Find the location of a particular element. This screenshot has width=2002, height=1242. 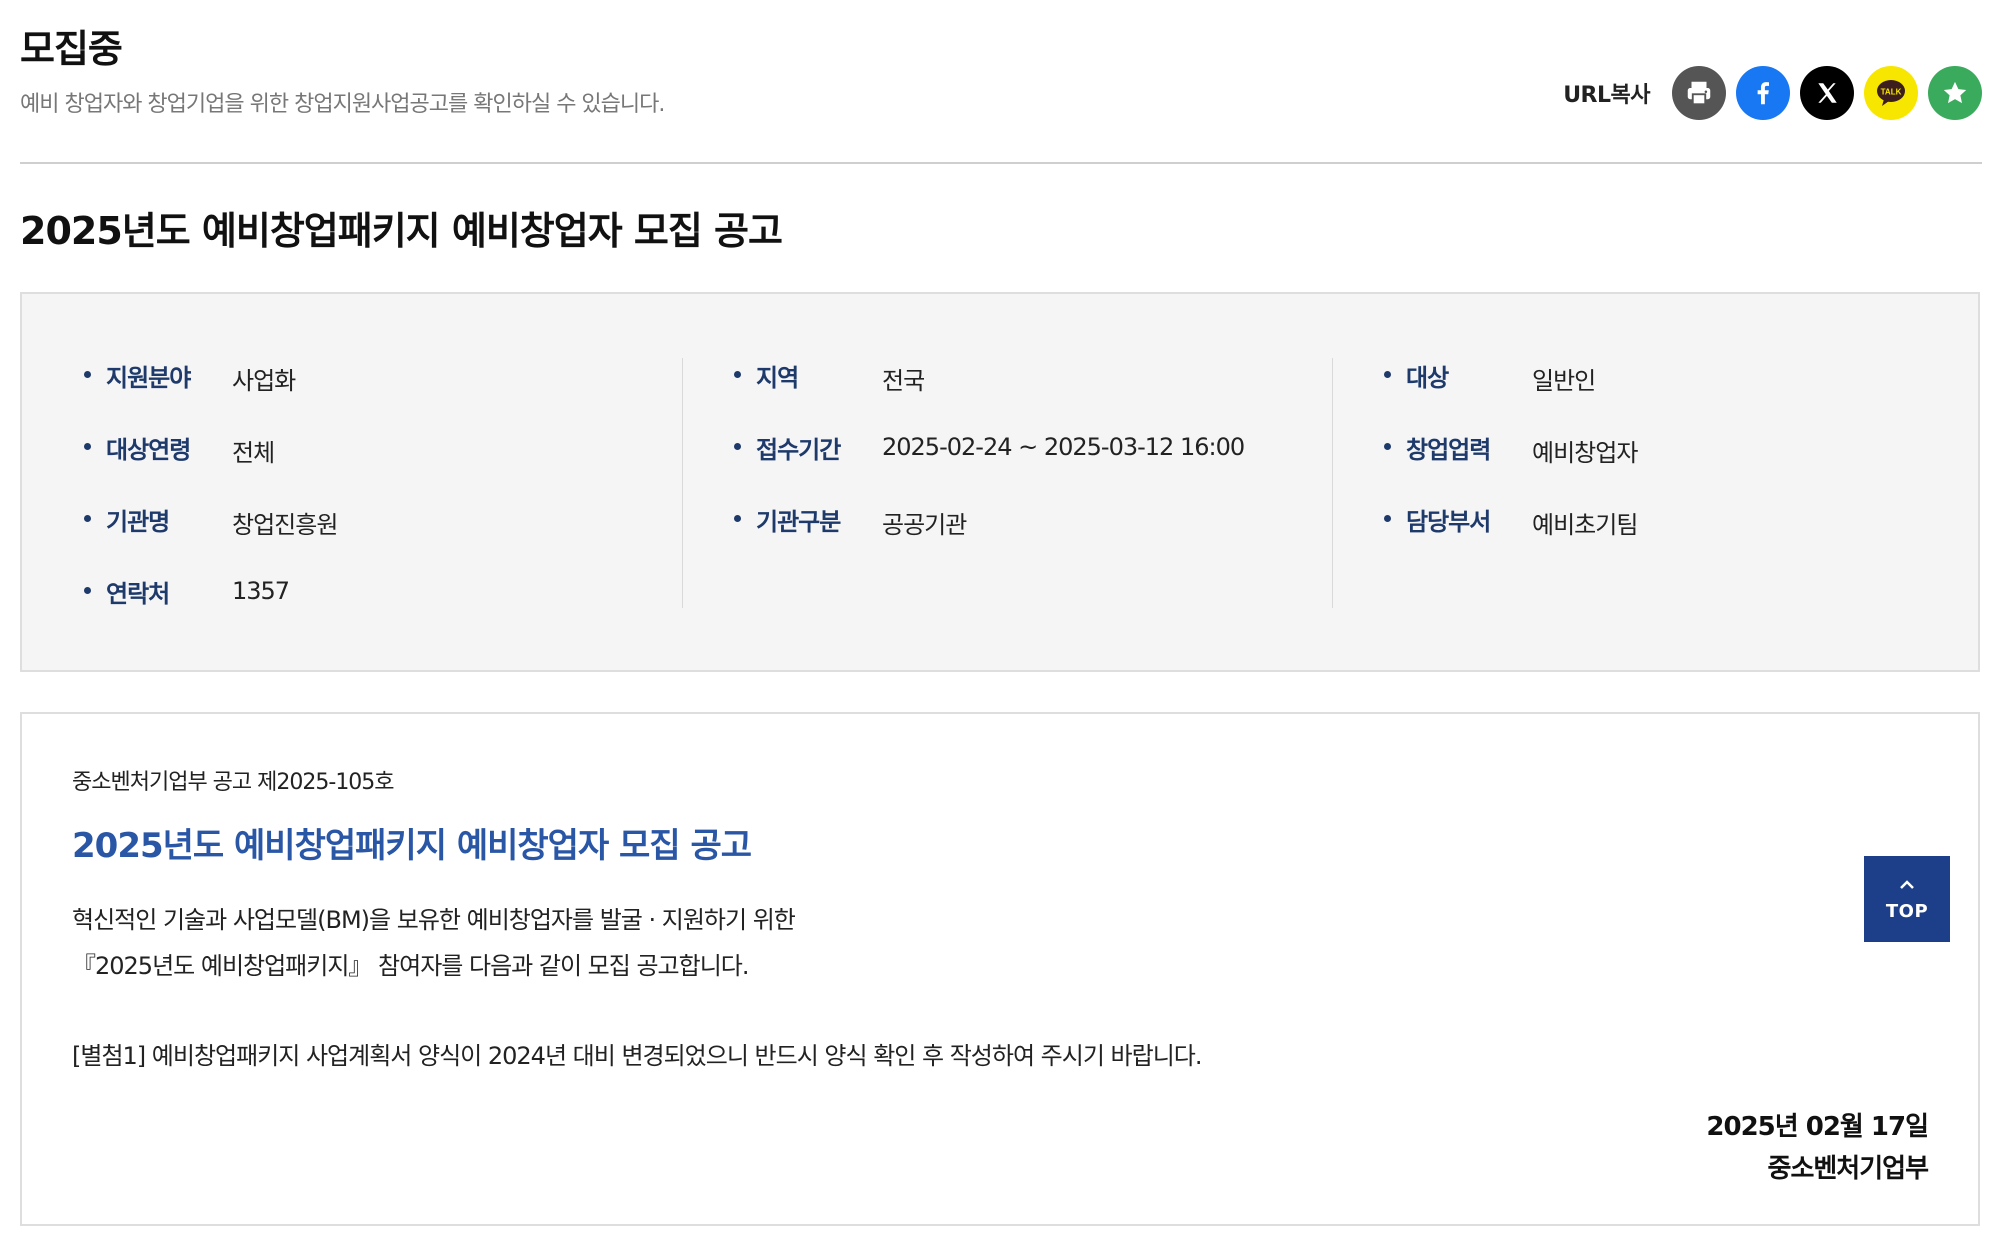

info-label: 연락처 is located at coordinates (138, 594).